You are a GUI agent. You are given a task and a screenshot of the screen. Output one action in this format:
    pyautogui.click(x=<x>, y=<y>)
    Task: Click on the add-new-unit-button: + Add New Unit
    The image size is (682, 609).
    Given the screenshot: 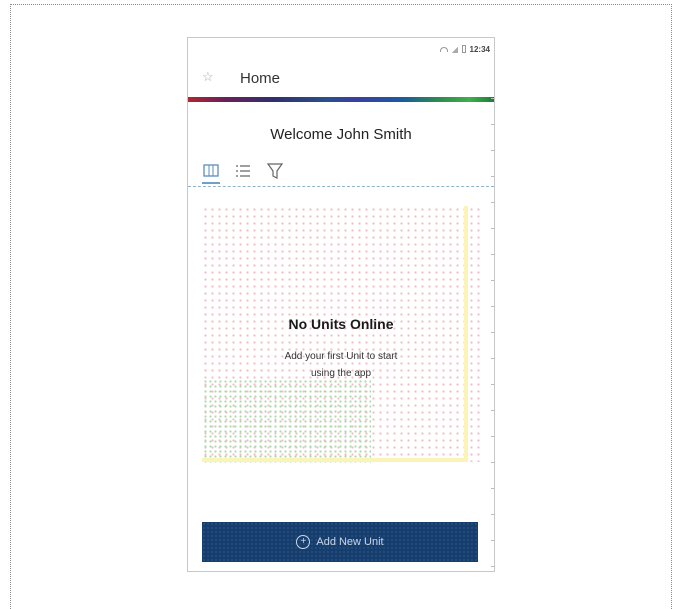 What is the action you would take?
    pyautogui.click(x=340, y=542)
    